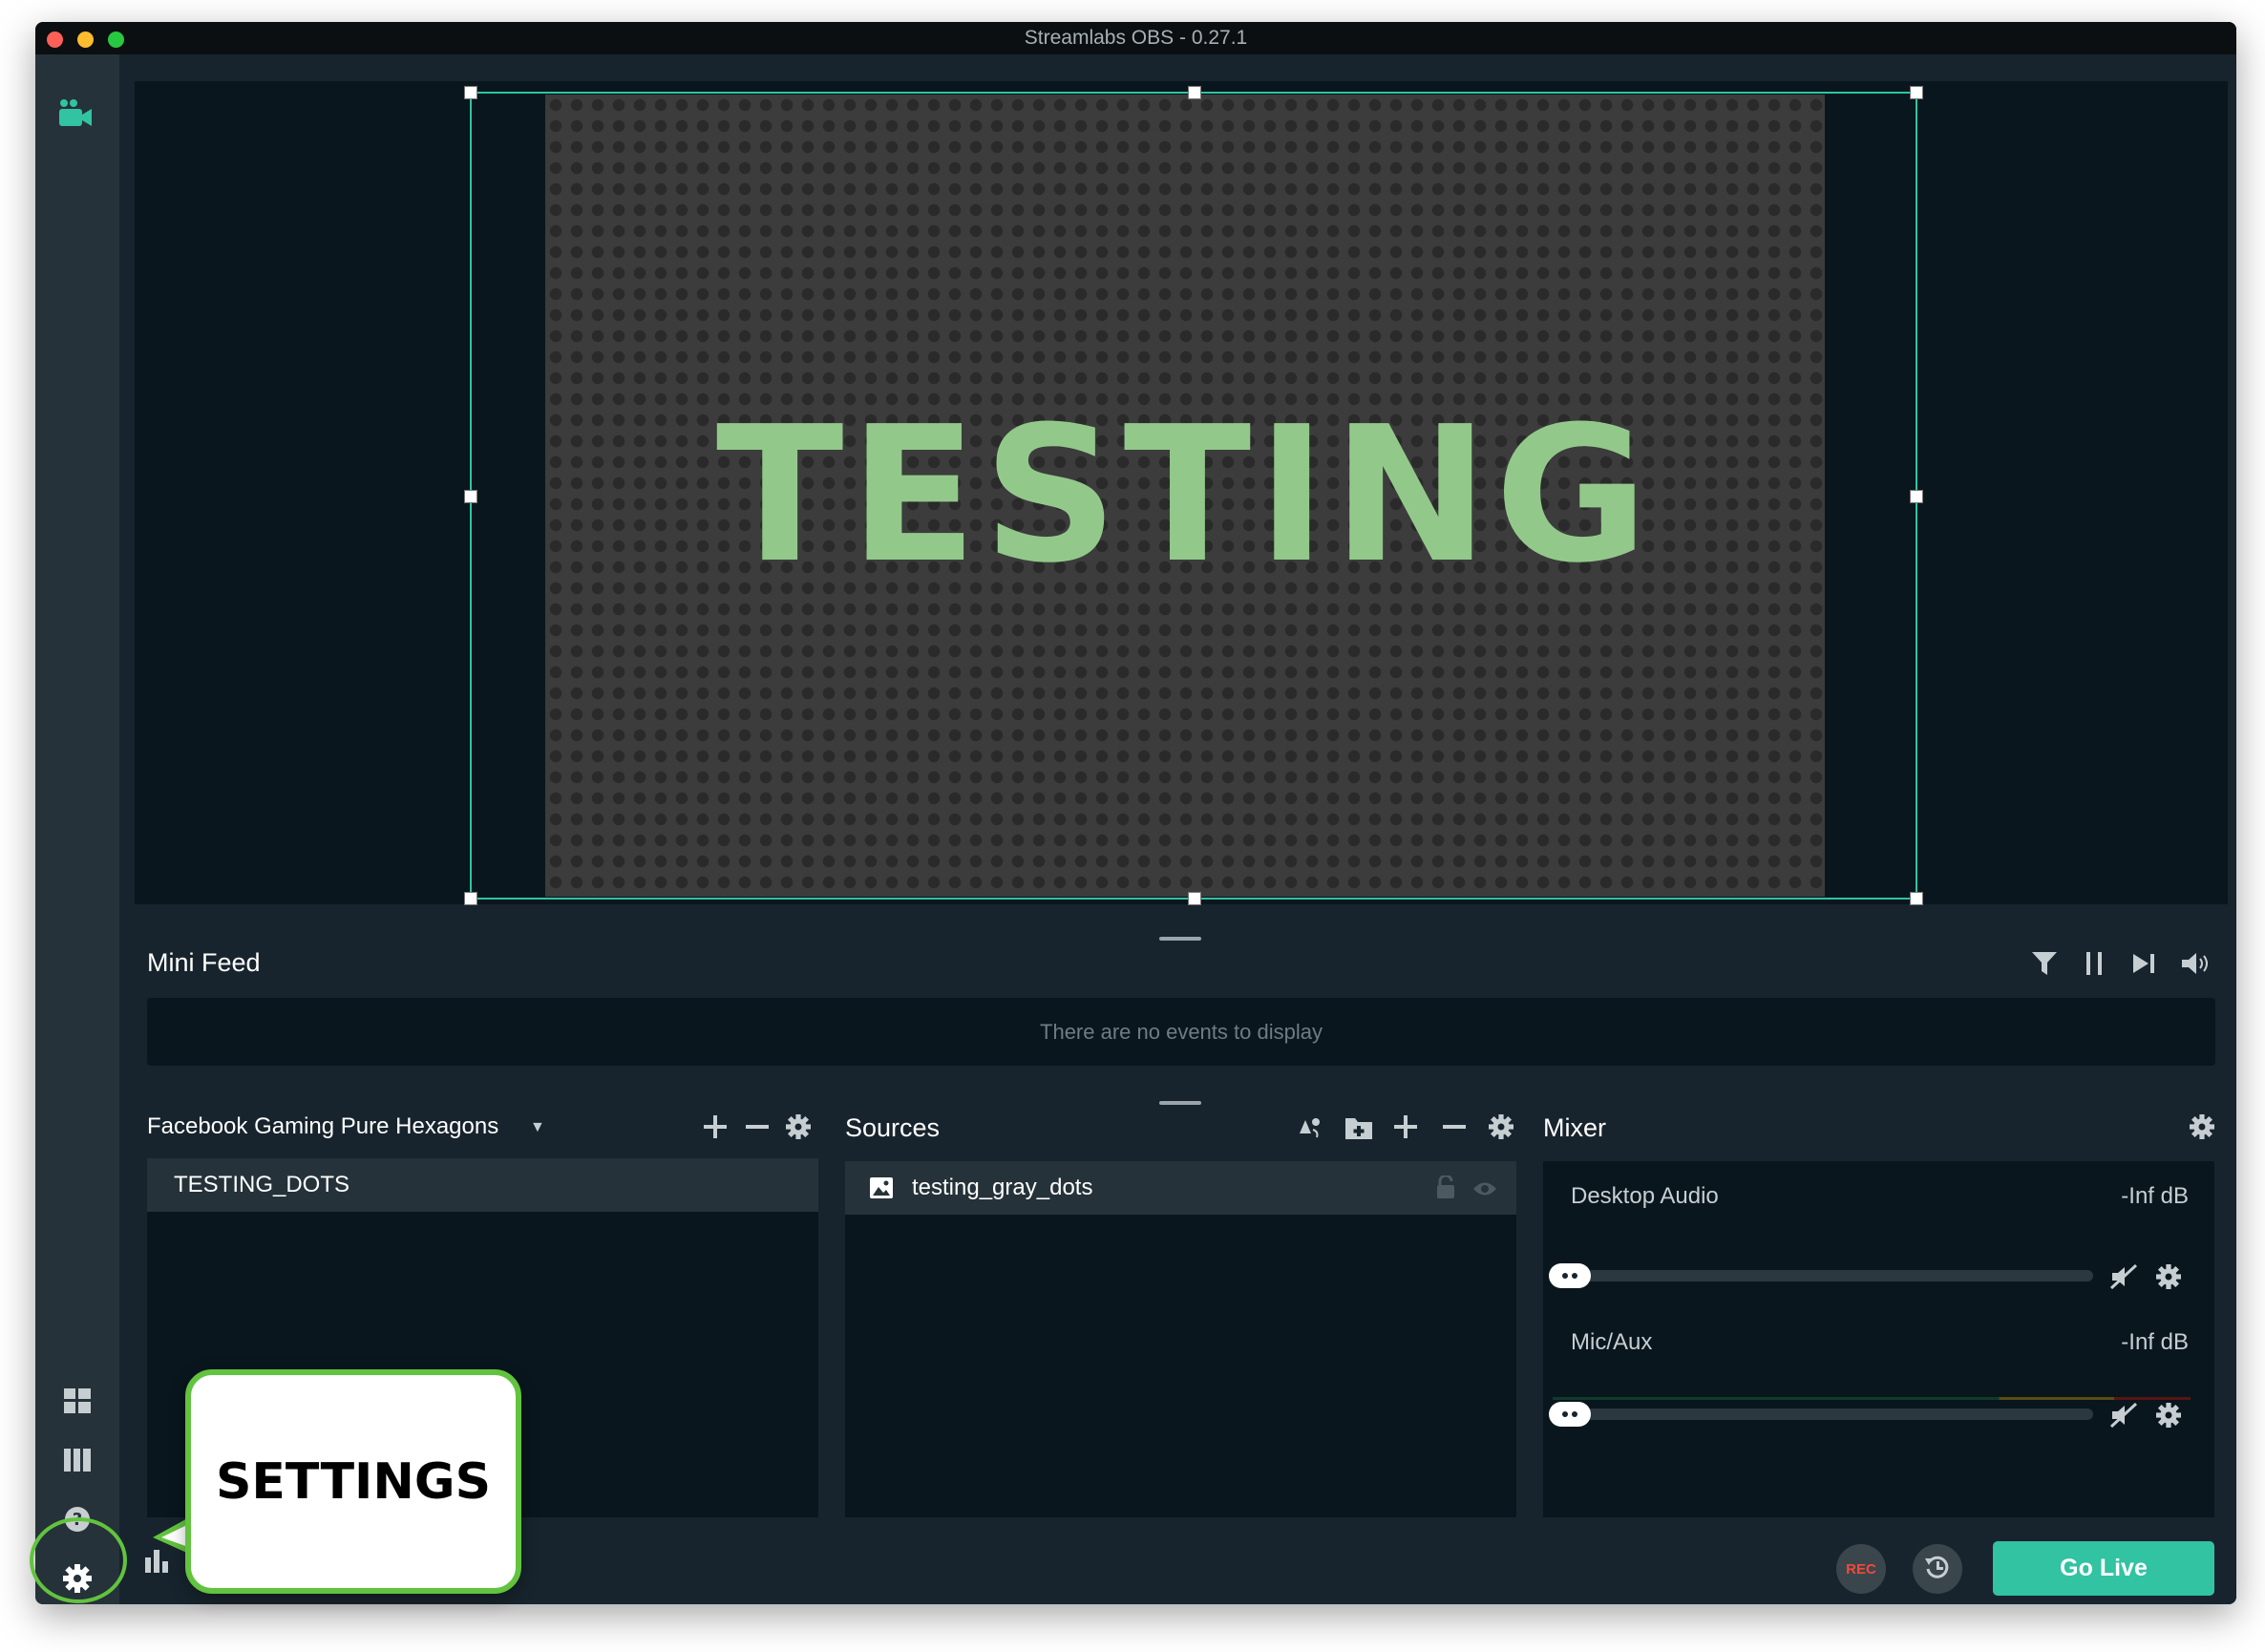 The image size is (2265, 1652). I want to click on callout-label: SETTINGS, so click(353, 1481).